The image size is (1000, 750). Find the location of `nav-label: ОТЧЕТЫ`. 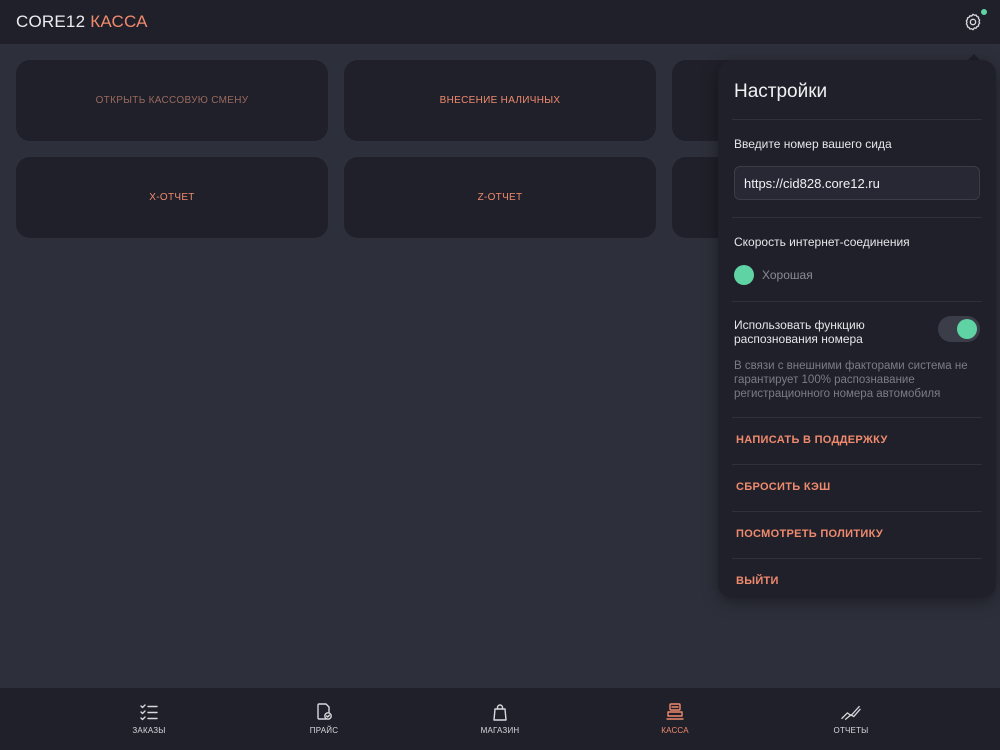

nav-label: ОТЧЕТЫ is located at coordinates (851, 730).